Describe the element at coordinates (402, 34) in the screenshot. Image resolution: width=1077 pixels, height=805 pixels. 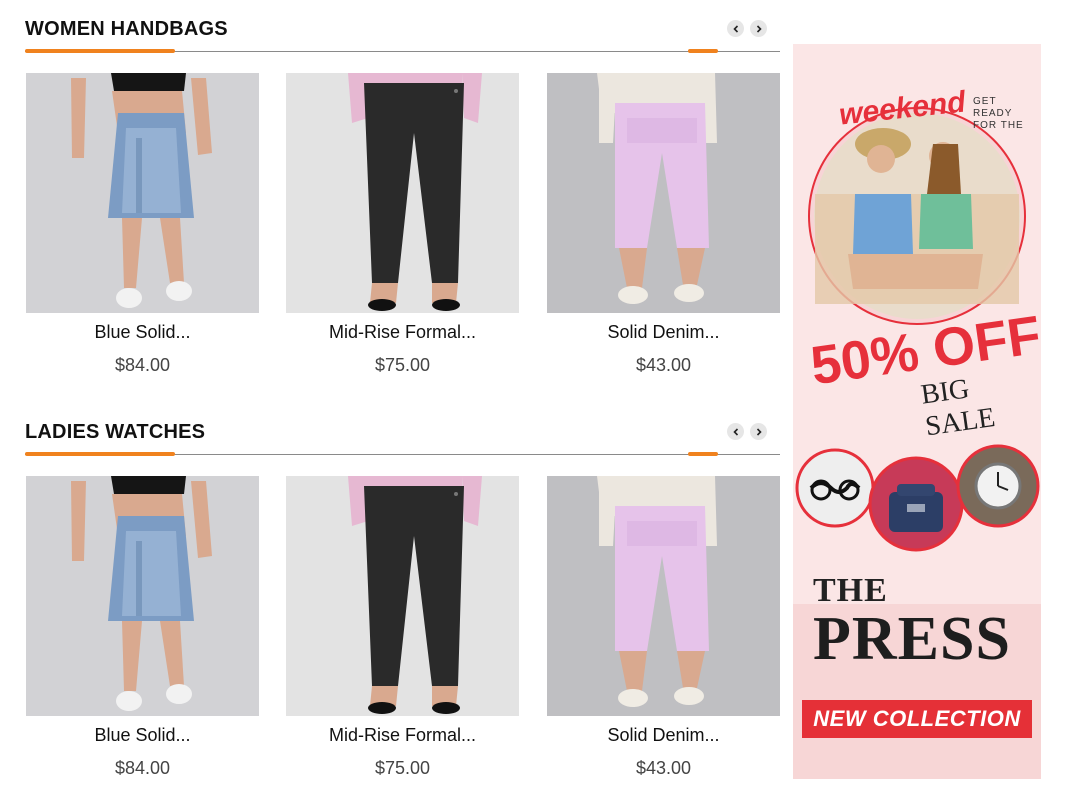
I see `section-header: WOMEN HANDBAGS` at that location.